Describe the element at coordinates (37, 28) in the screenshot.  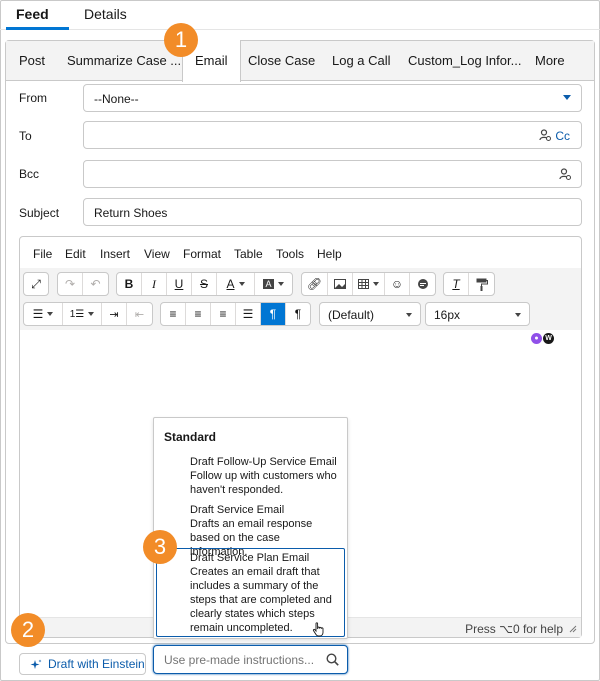
I see `active-tab-indicator` at that location.